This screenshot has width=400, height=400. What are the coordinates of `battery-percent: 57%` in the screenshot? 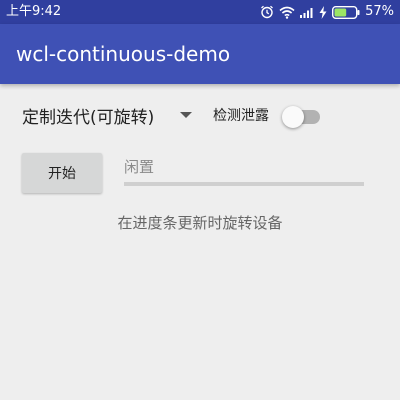 It's located at (379, 11).